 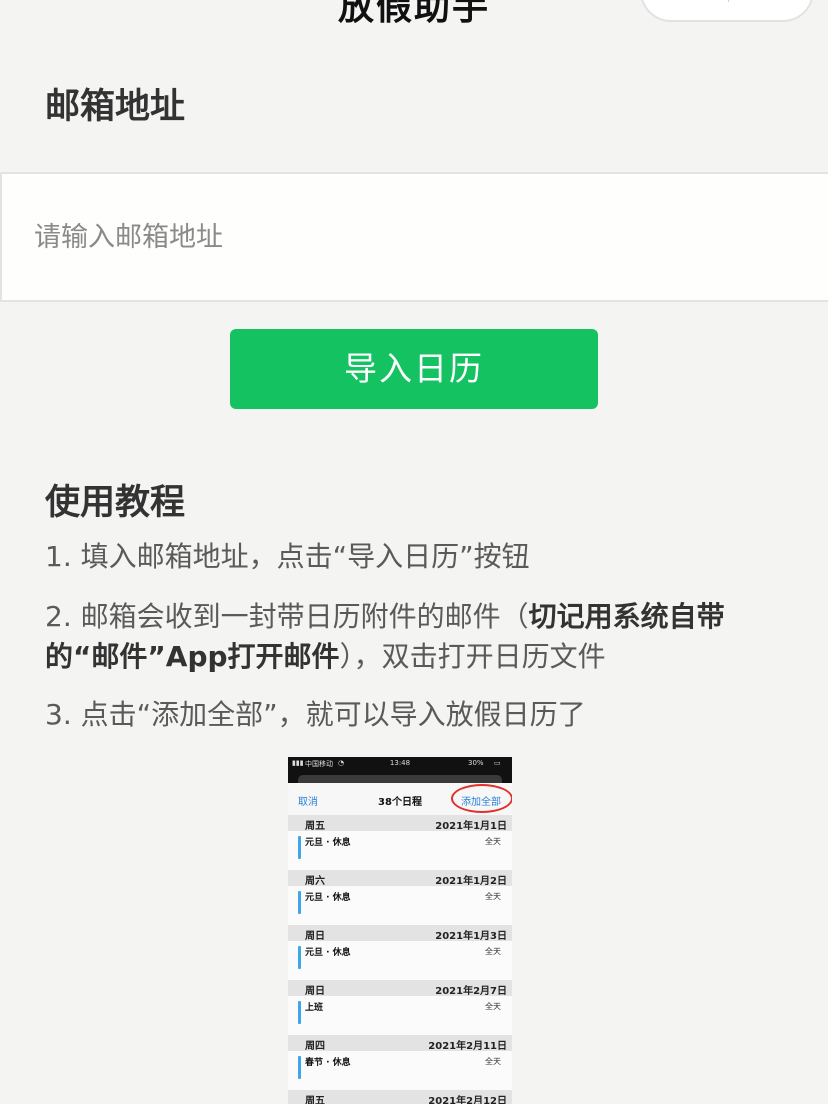 What do you see at coordinates (727, 11) in the screenshot?
I see `mini-program-capsule` at bounding box center [727, 11].